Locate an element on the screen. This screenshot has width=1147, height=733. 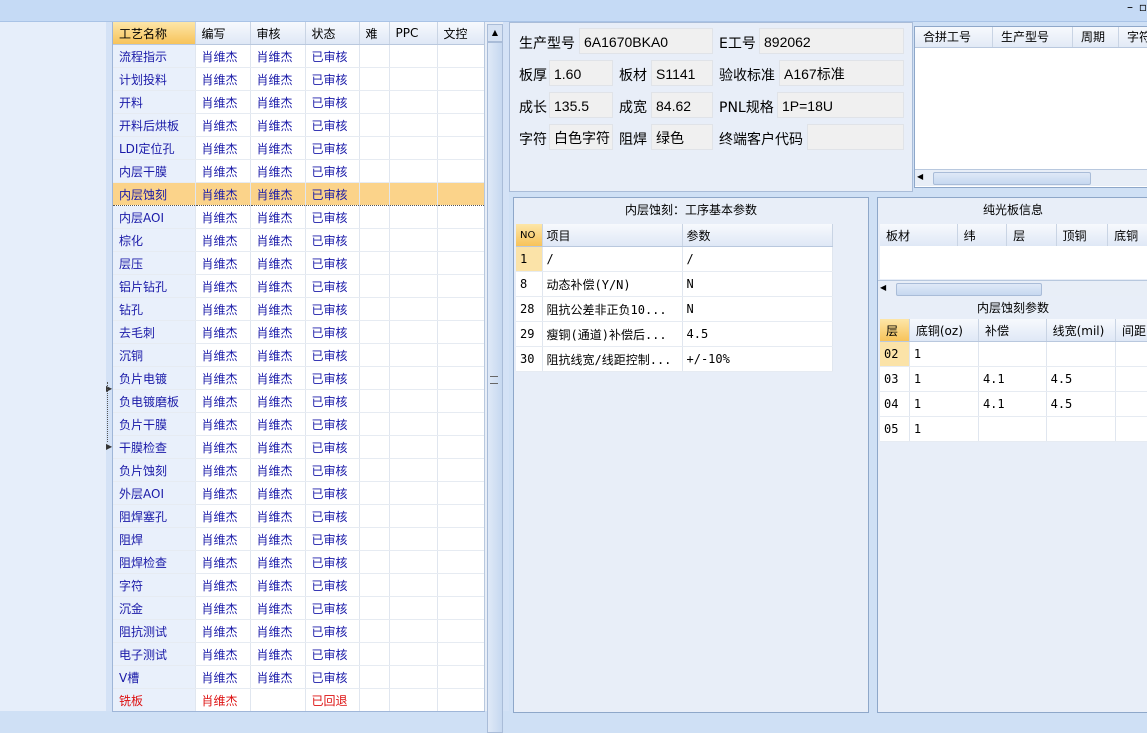
params-row: 30 阻抗线宽/线距控制... +/-10% is located at coordinates (674, 359).